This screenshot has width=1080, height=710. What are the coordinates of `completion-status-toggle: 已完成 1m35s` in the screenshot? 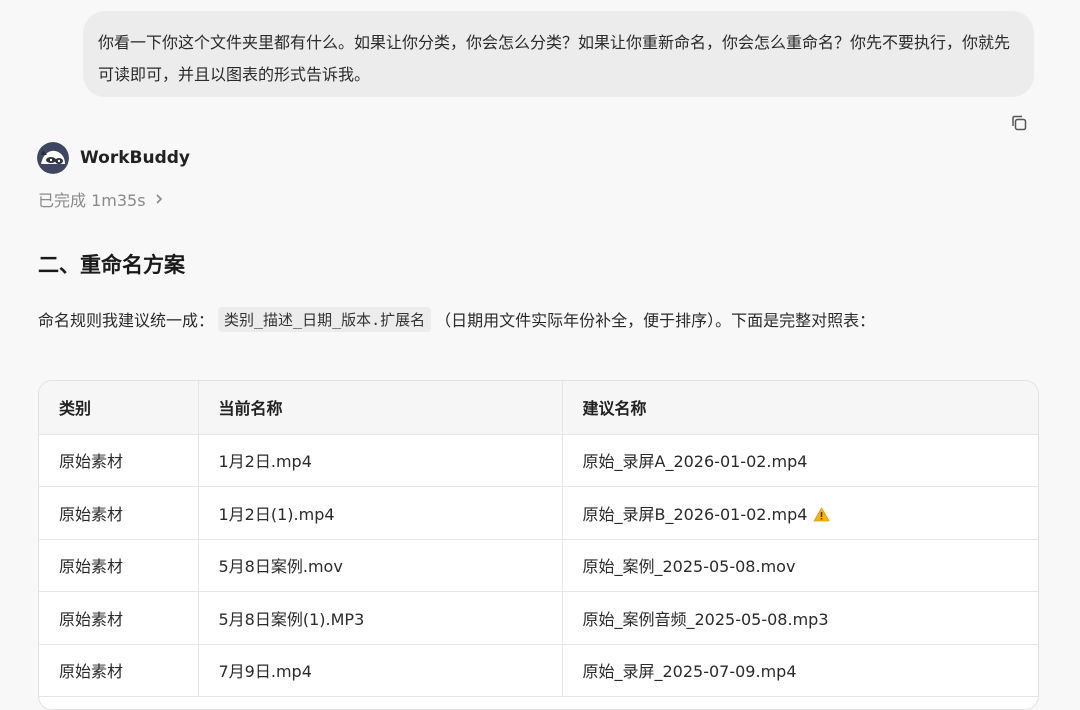 It's located at (101, 199).